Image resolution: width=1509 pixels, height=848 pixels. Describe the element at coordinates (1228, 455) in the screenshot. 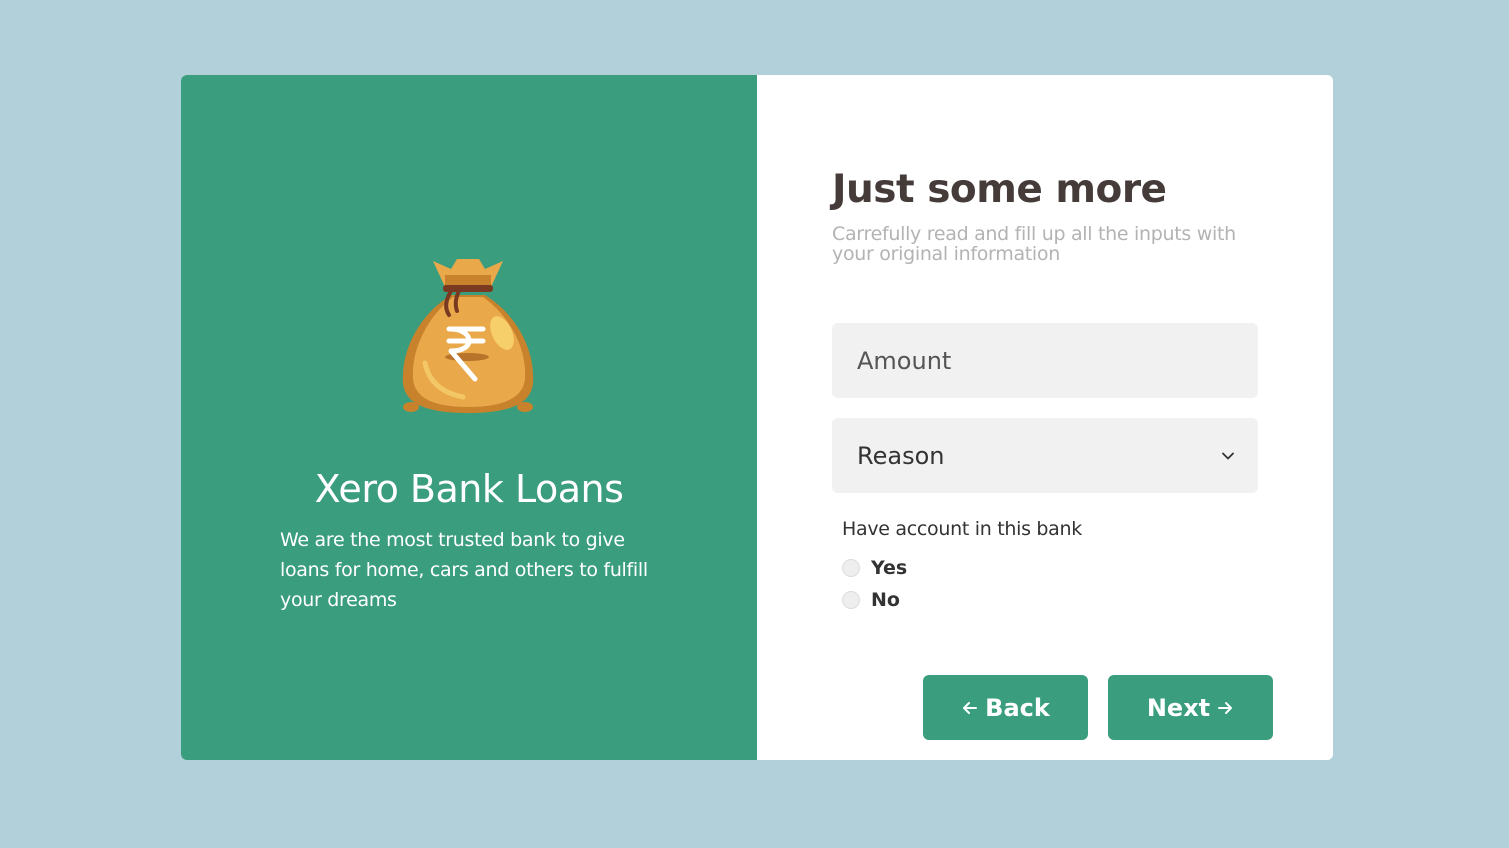

I see `chevron-down-icon` at that location.